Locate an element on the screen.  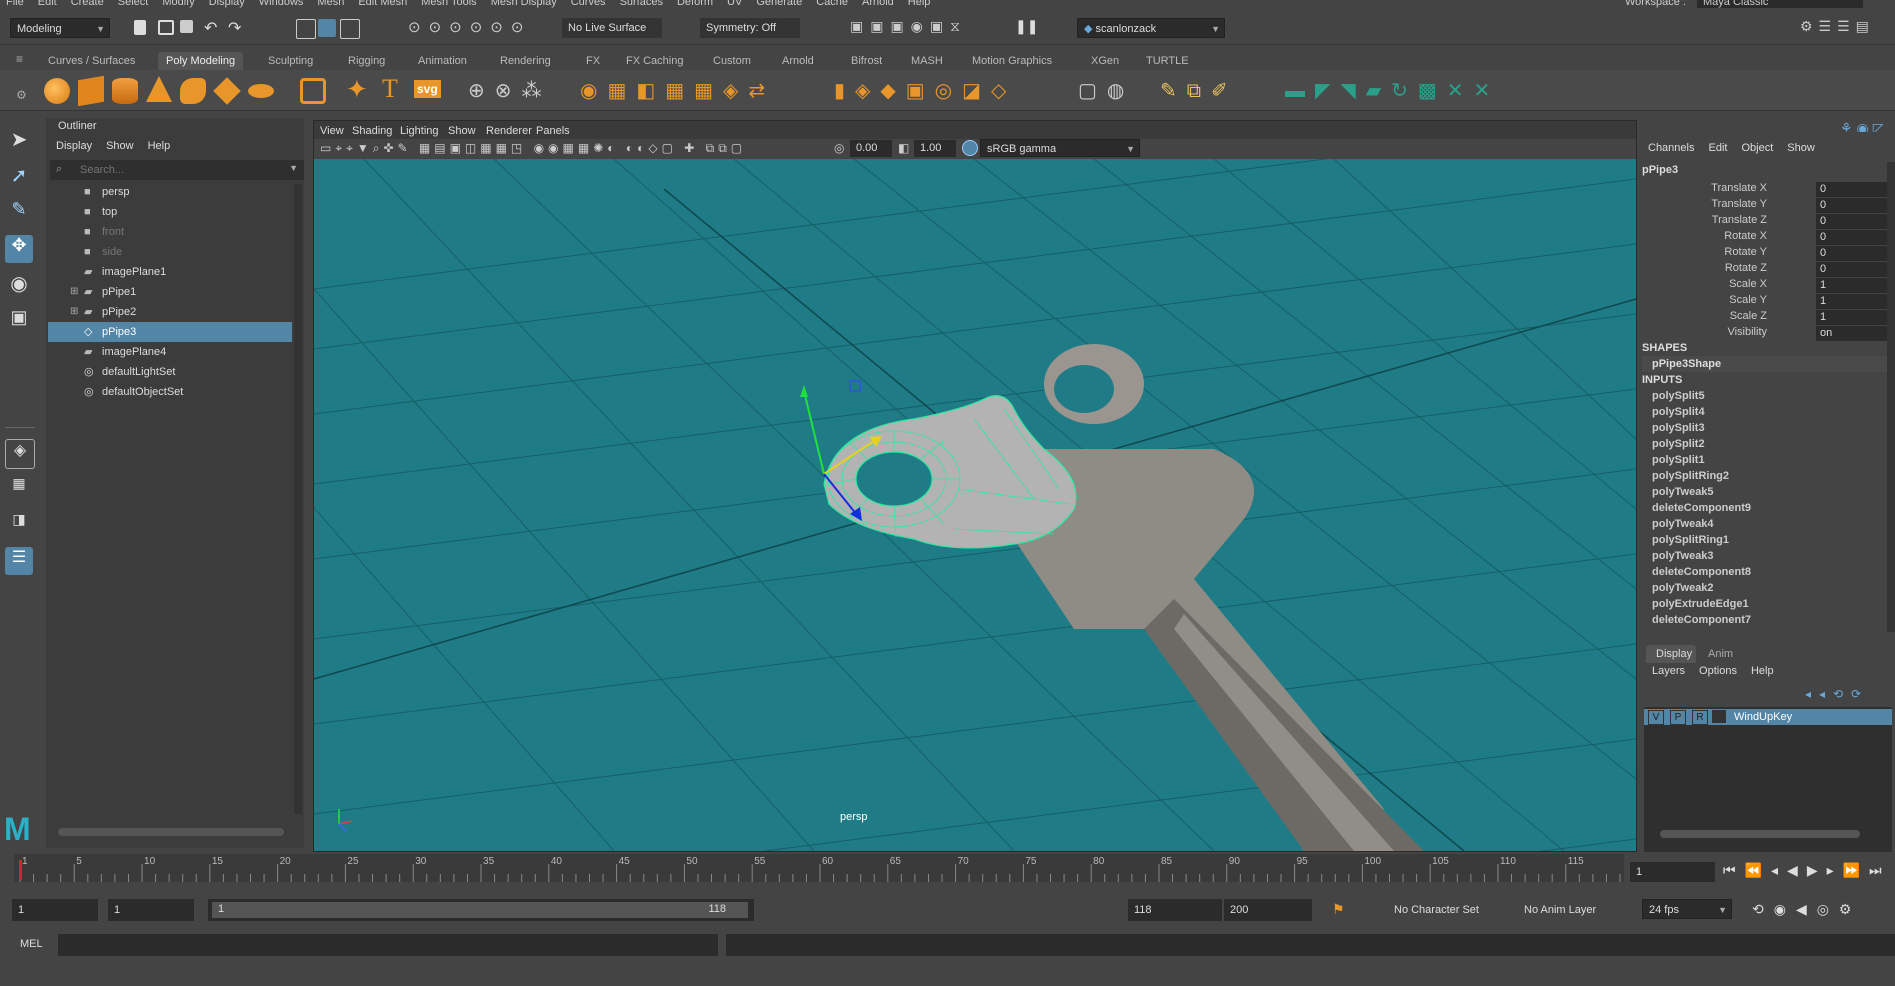
current-frame-field: 1 is located at coordinates (1672, 872).